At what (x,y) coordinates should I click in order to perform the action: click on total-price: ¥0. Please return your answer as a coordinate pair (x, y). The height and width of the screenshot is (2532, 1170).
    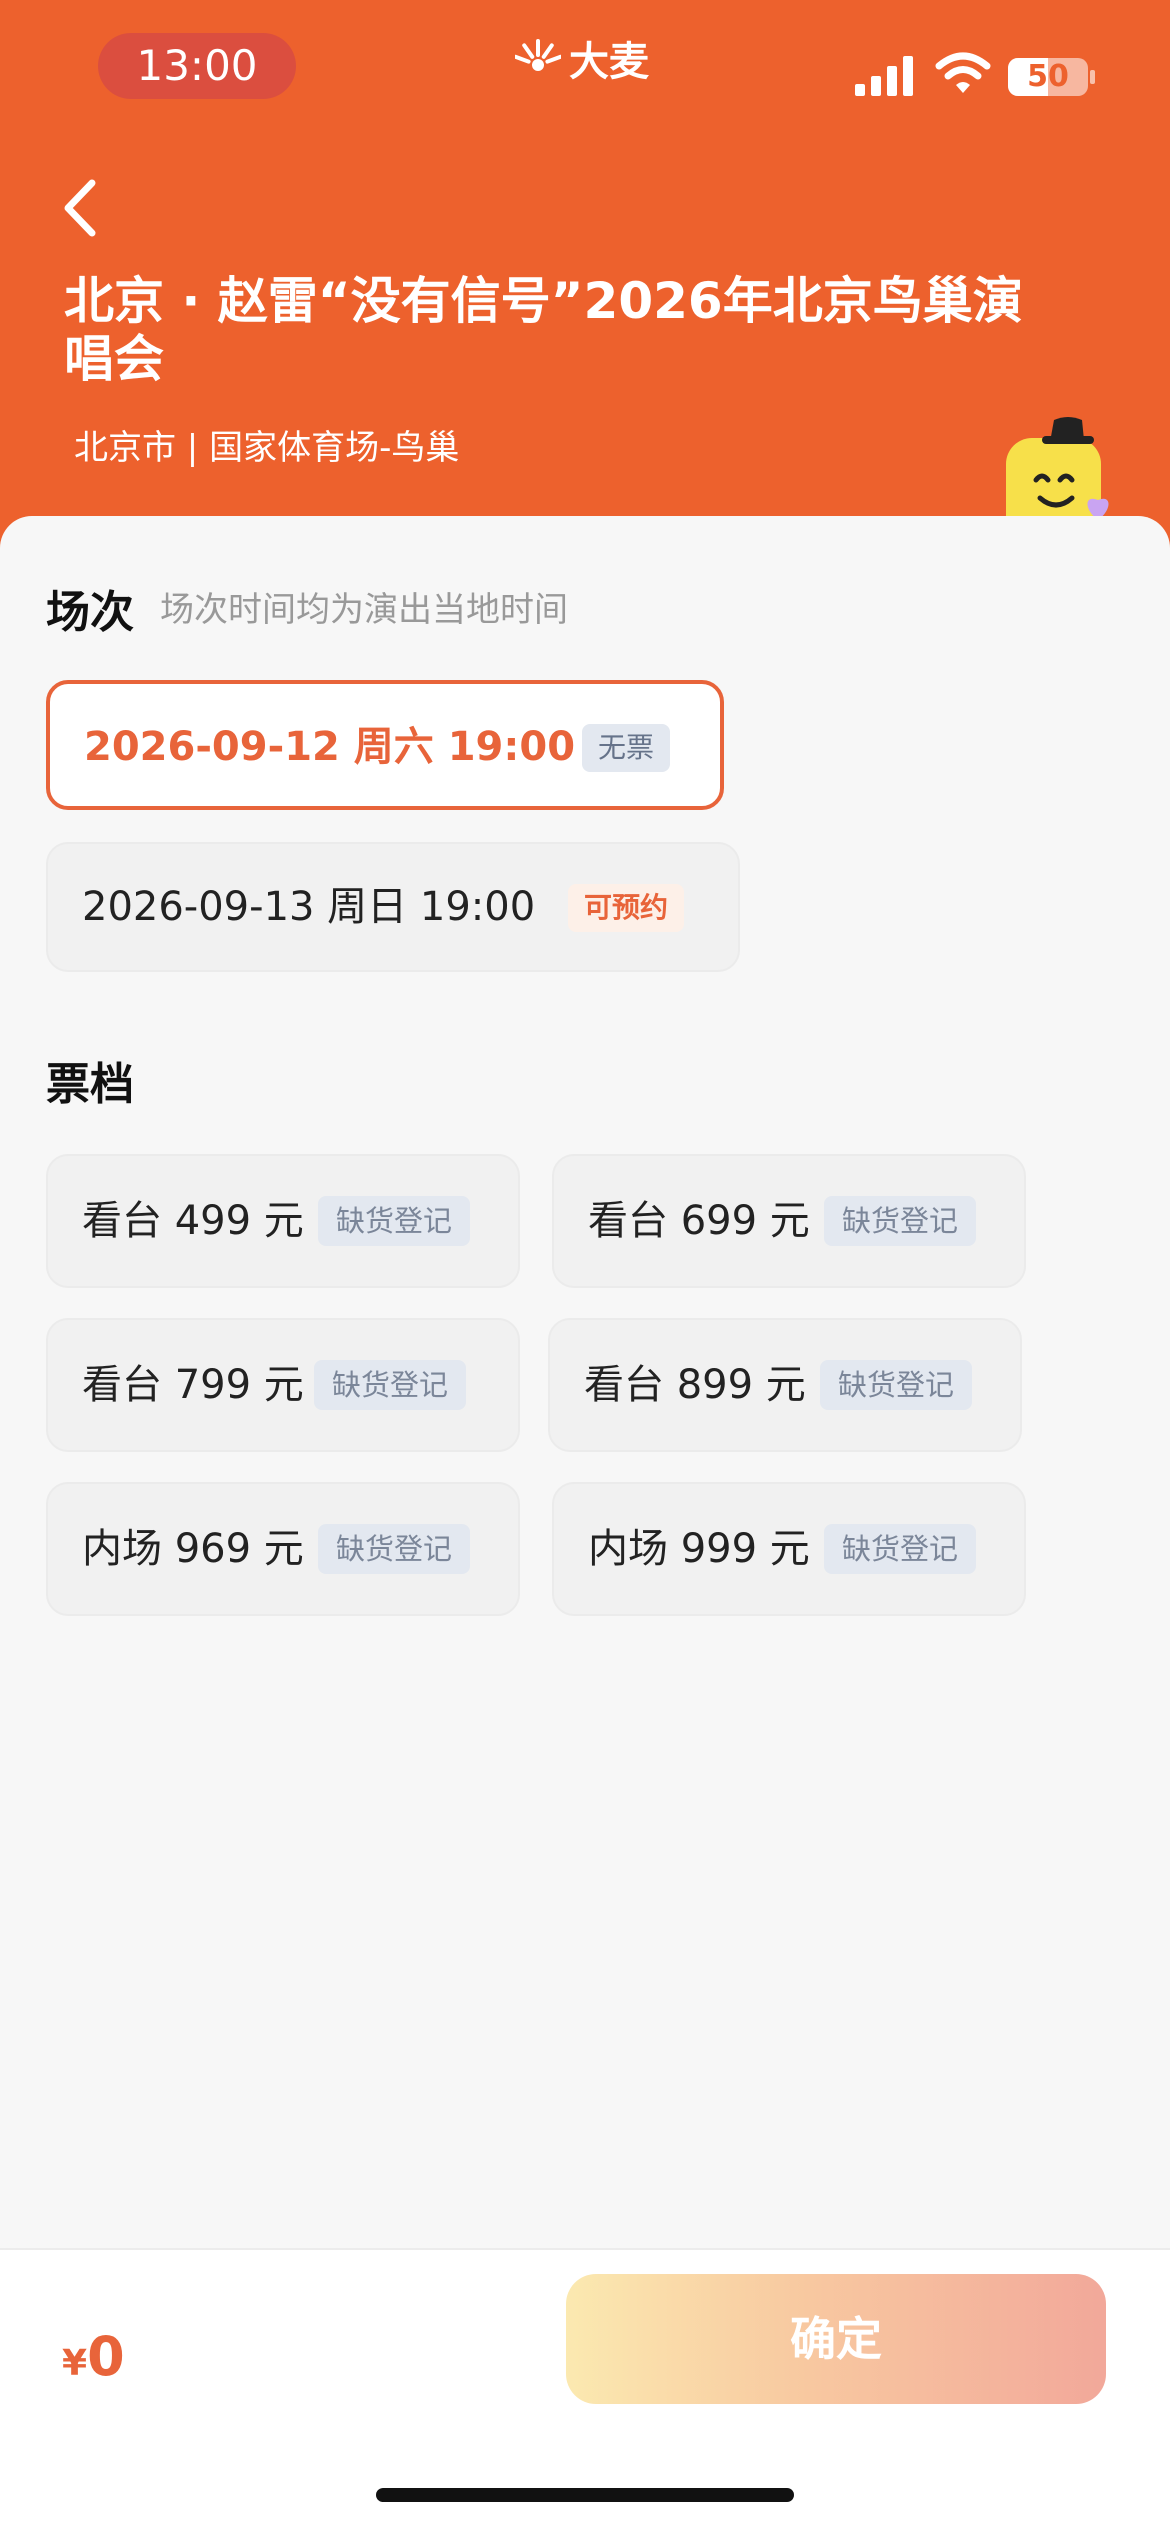
    Looking at the image, I should click on (93, 2356).